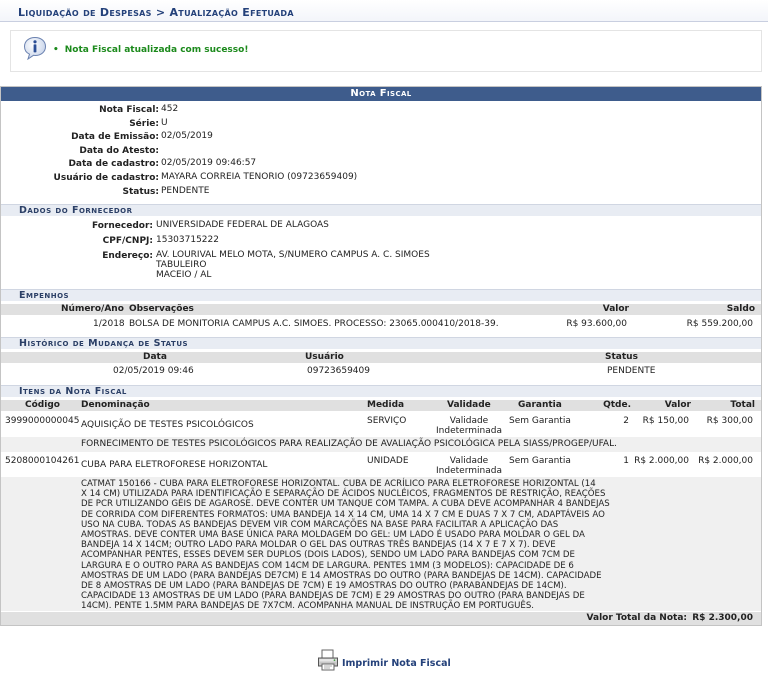 The height and width of the screenshot is (695, 768). Describe the element at coordinates (42, 421) in the screenshot. I see `item-codigo: 3999000000045` at that location.